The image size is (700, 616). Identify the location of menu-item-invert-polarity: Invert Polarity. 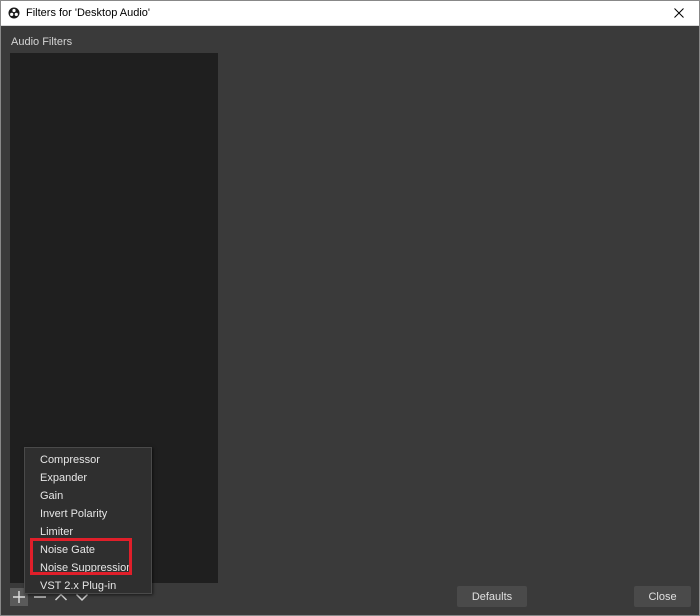
(88, 514).